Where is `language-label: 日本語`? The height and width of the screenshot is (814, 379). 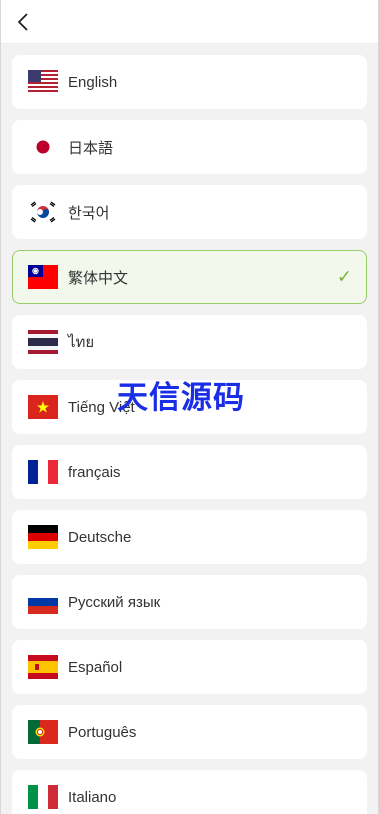 language-label: 日本語 is located at coordinates (91, 148).